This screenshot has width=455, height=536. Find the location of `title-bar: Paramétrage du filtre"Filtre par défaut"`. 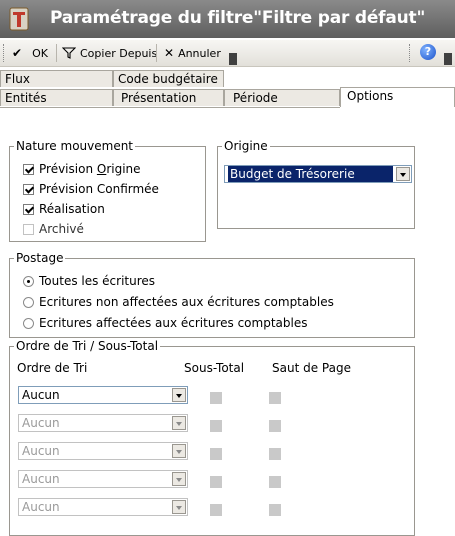

title-bar: Paramétrage du filtre"Filtre par défaut" is located at coordinates (227, 19).